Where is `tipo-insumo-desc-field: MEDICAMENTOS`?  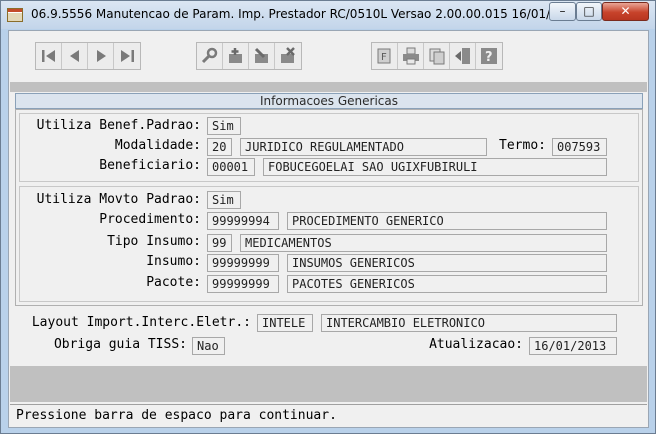 tipo-insumo-desc-field: MEDICAMENTOS is located at coordinates (423, 243).